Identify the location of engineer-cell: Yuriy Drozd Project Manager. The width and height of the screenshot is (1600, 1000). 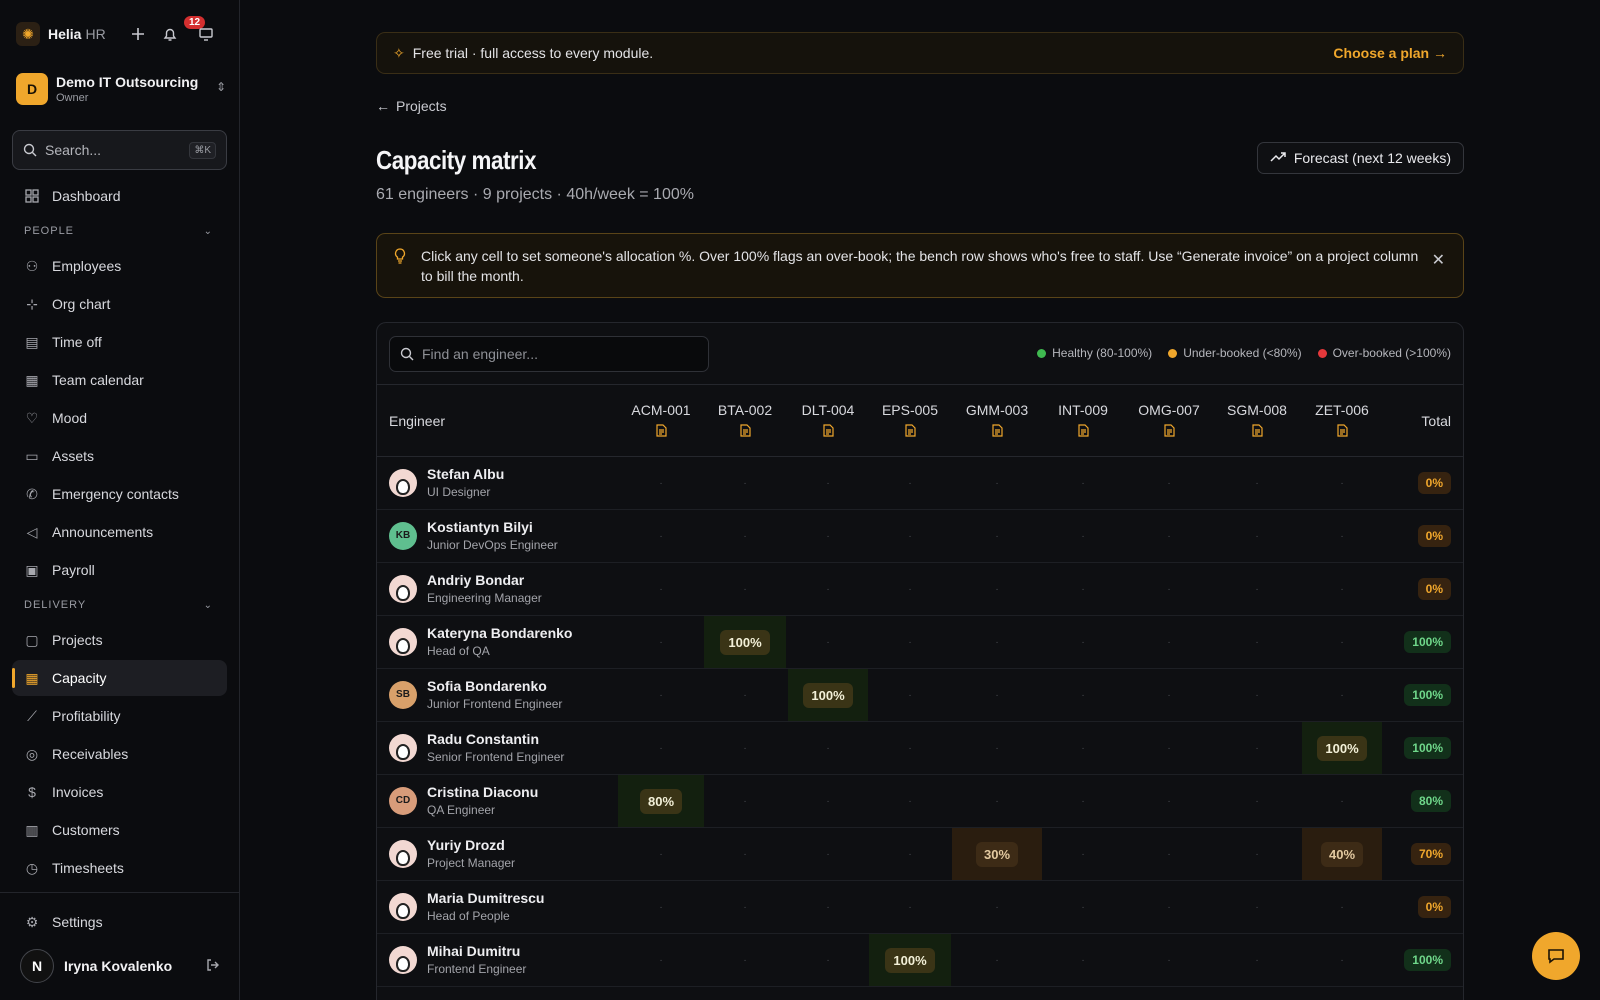
(452, 853).